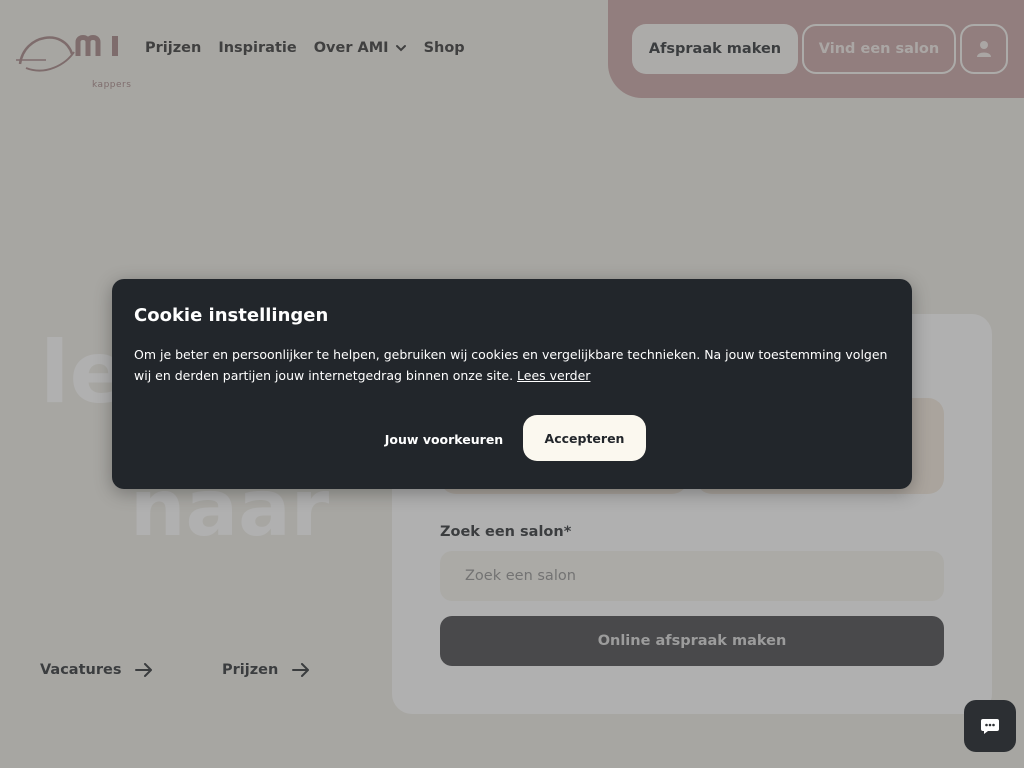  What do you see at coordinates (231, 315) in the screenshot?
I see `cookie-modal-title: Cookie instellingen` at bounding box center [231, 315].